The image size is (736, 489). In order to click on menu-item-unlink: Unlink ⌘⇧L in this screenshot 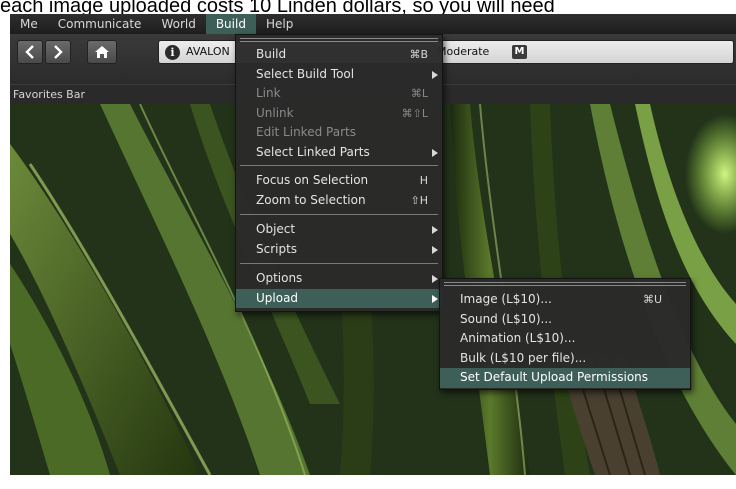, I will do `click(342, 112)`.